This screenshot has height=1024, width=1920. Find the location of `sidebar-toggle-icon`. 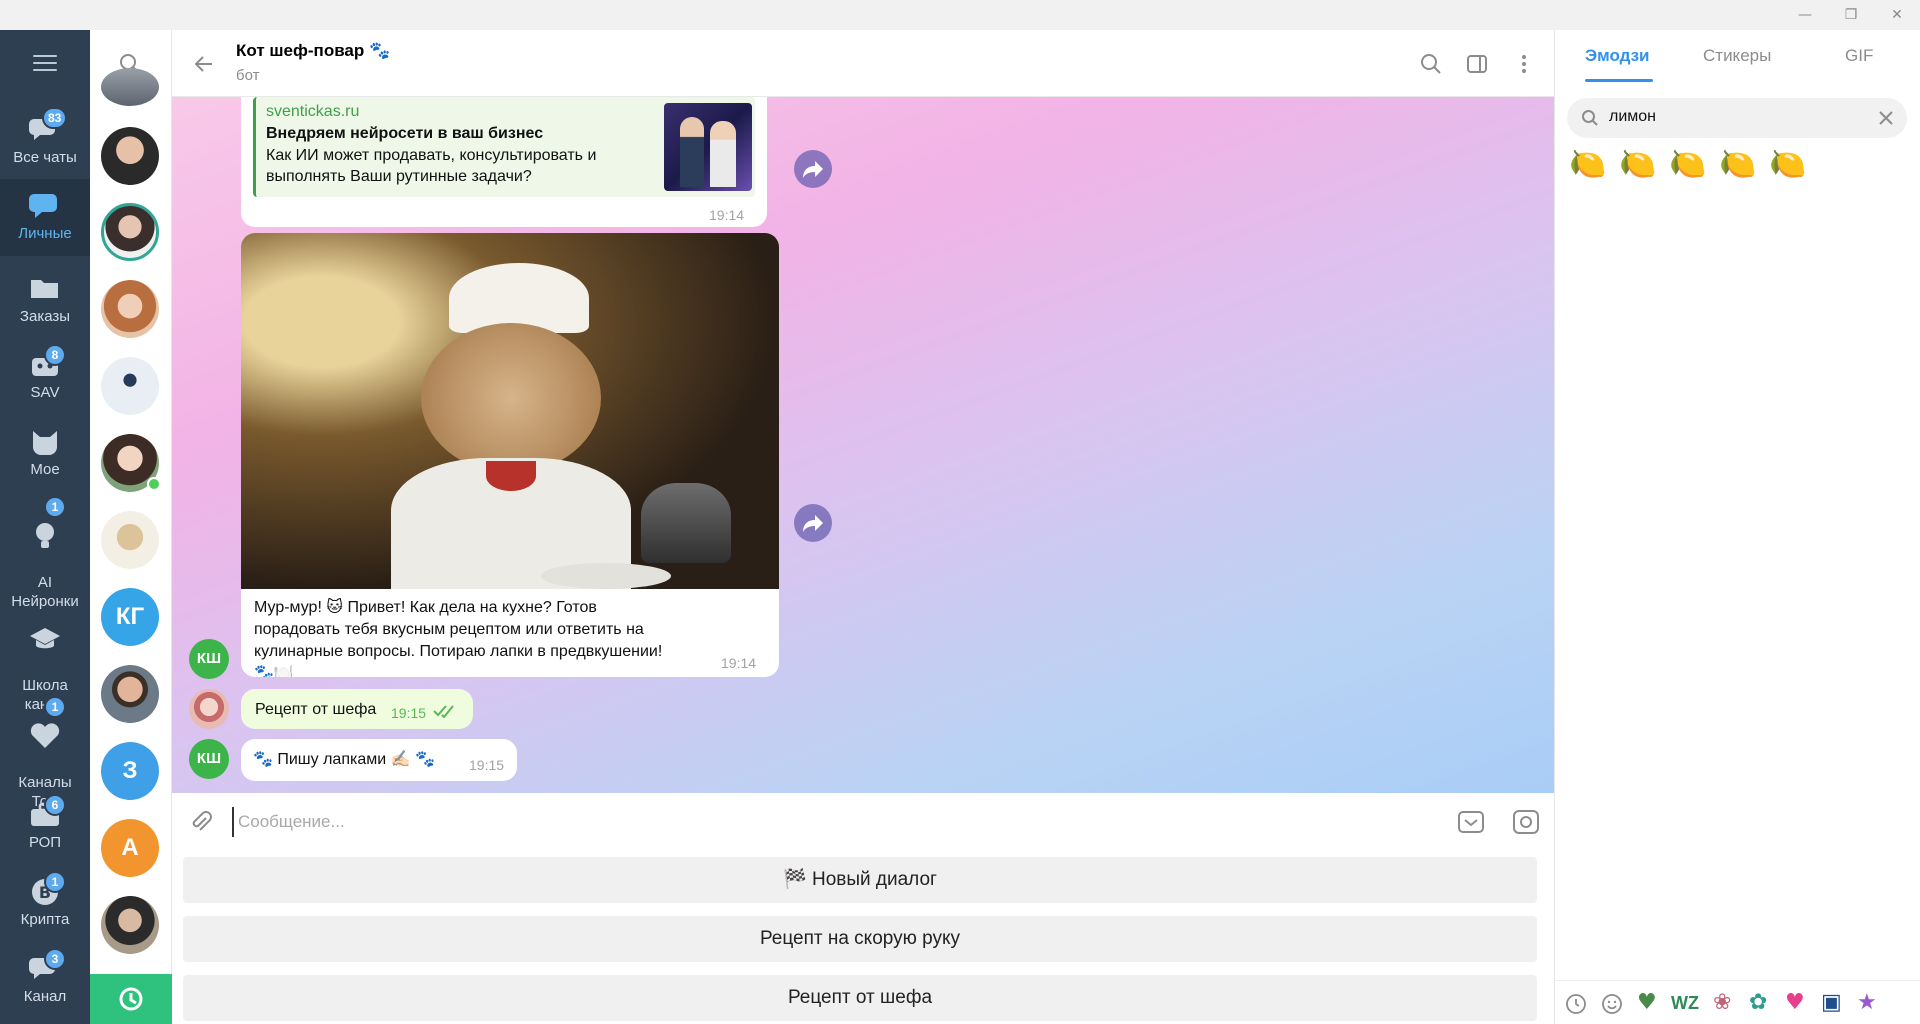

sidebar-toggle-icon is located at coordinates (1477, 64).